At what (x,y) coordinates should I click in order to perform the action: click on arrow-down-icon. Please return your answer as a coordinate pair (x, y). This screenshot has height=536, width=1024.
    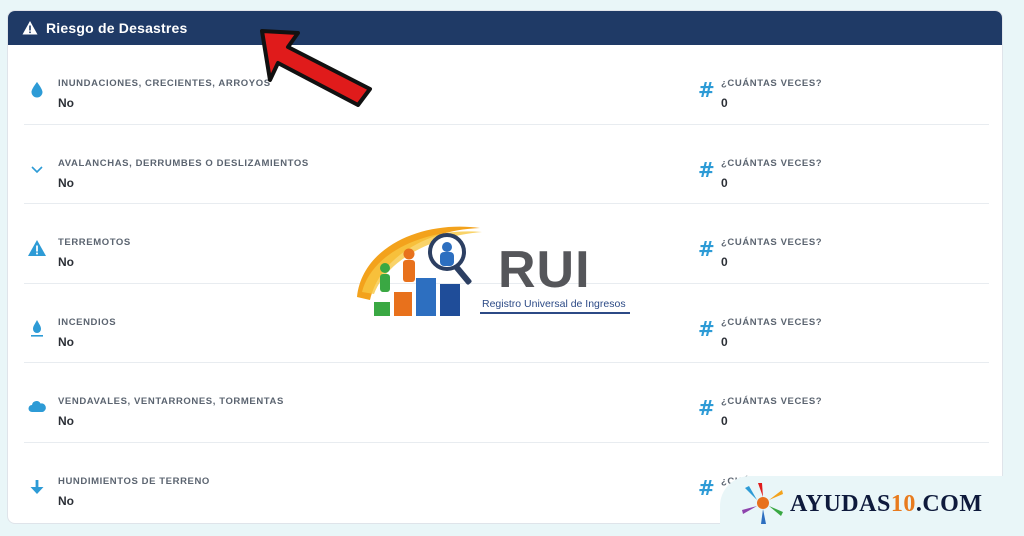
    Looking at the image, I should click on (37, 486).